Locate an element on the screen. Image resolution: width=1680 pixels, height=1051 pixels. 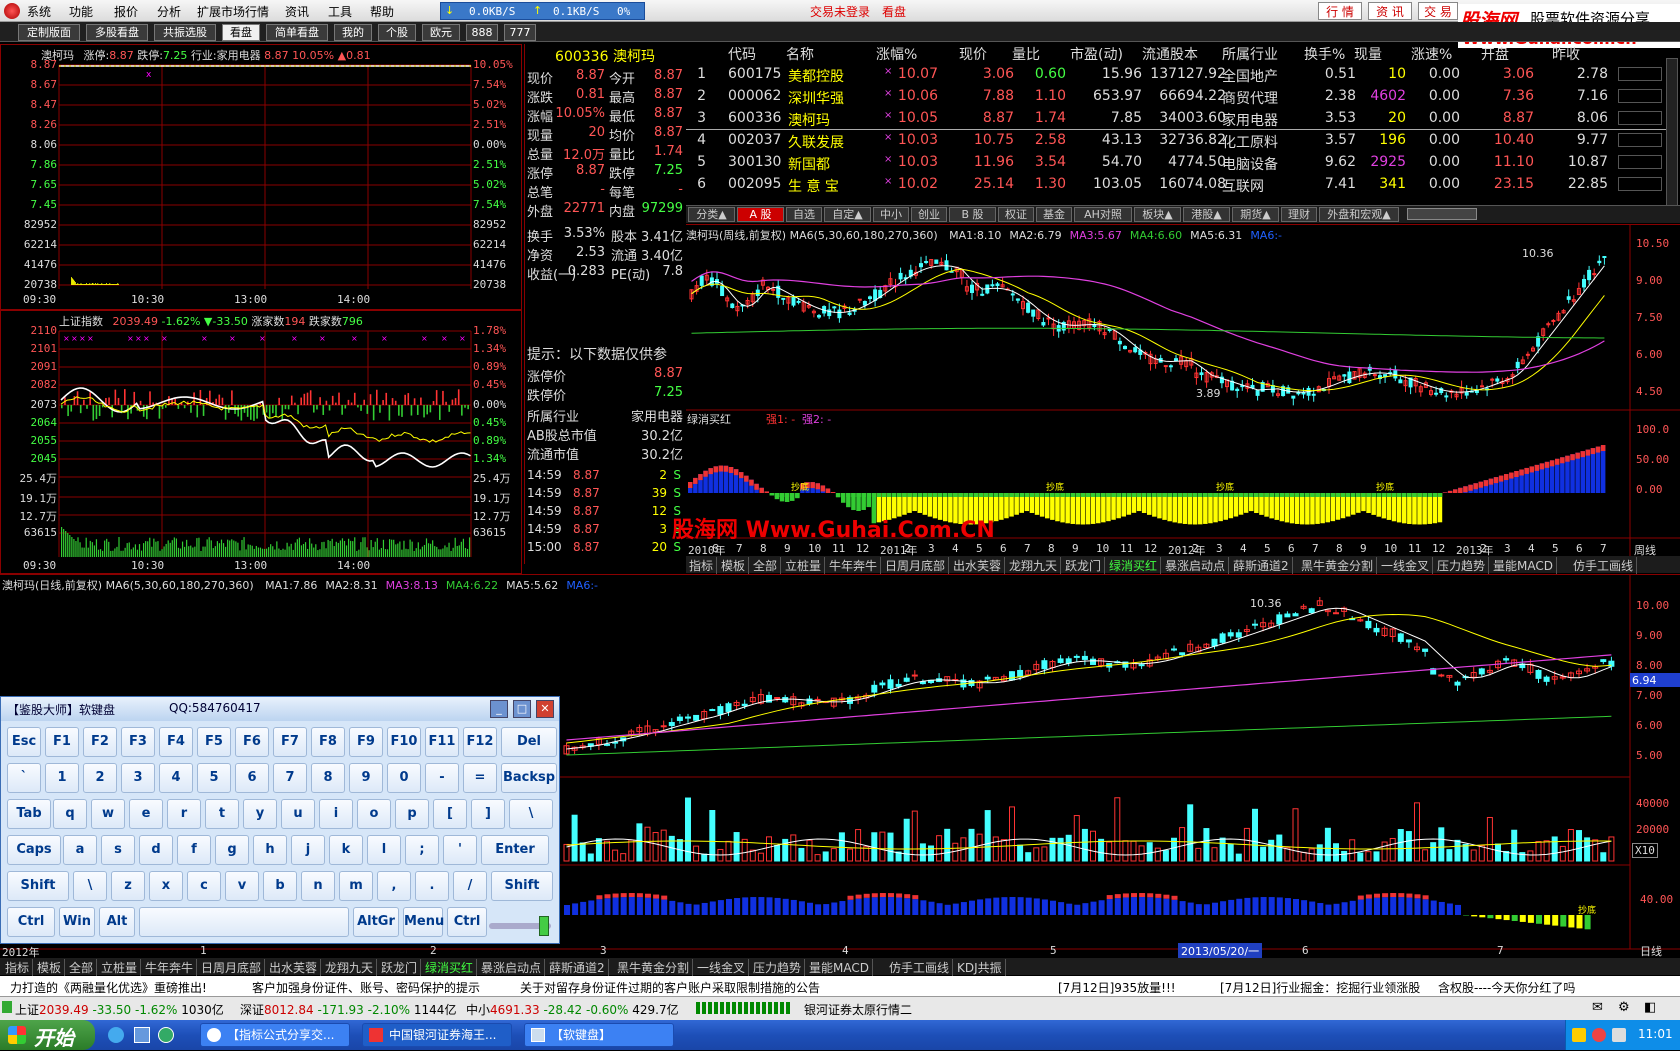
key-3: 3 is located at coordinates (138, 778).